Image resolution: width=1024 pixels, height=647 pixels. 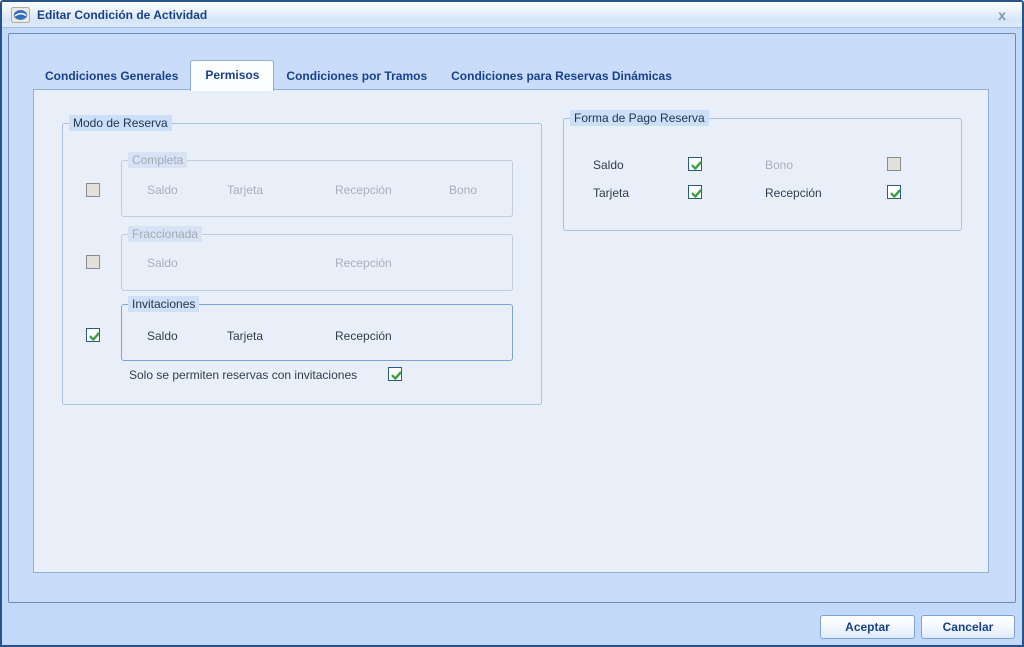 I want to click on close-icon: x, so click(x=1002, y=15).